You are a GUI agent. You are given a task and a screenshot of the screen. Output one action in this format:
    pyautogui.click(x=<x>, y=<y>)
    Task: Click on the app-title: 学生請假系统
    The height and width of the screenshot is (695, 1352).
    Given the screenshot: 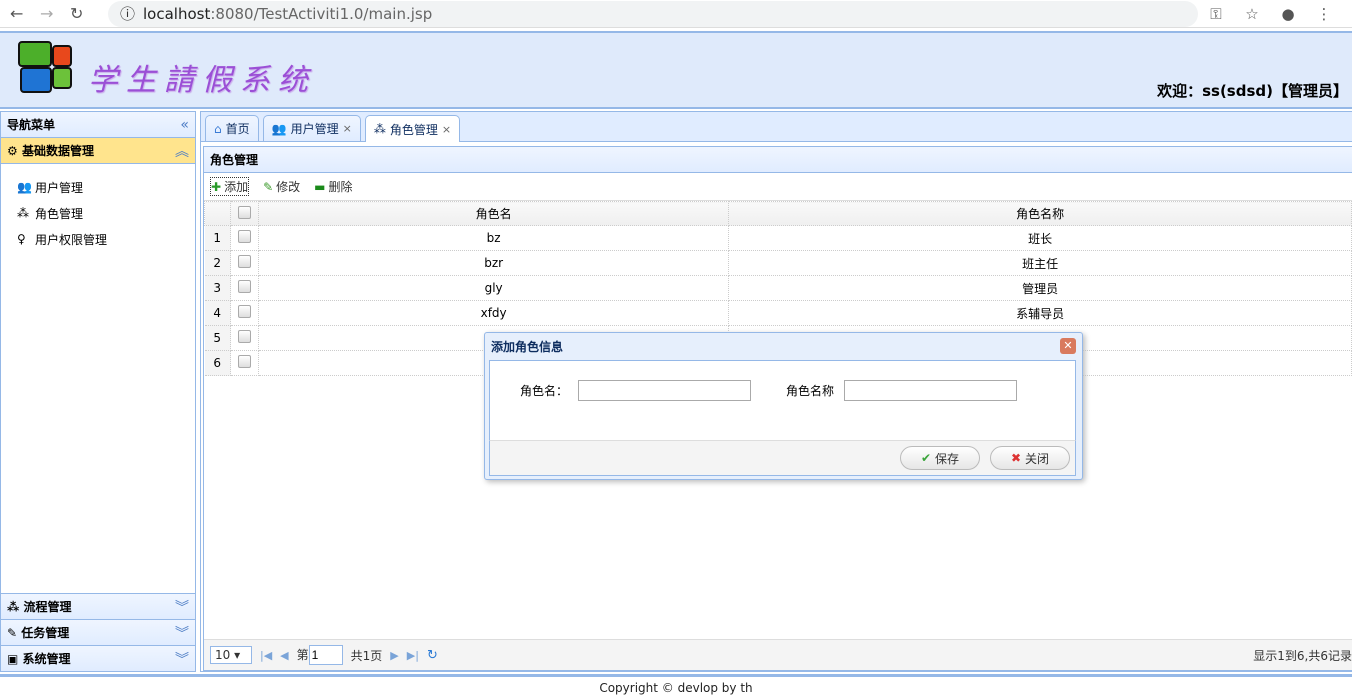 What is the action you would take?
    pyautogui.click(x=202, y=80)
    